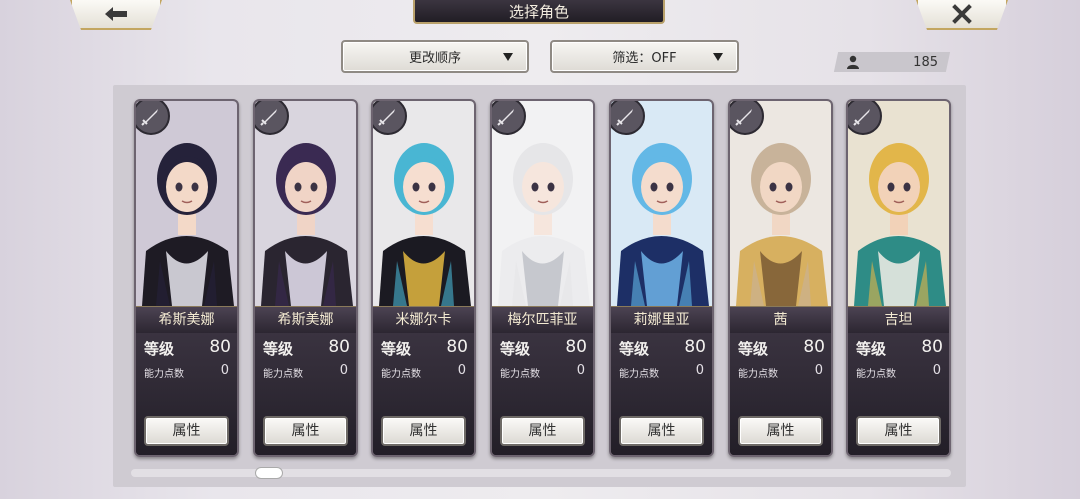 The height and width of the screenshot is (499, 1080). I want to click on character-name: 吉坦, so click(898, 320).